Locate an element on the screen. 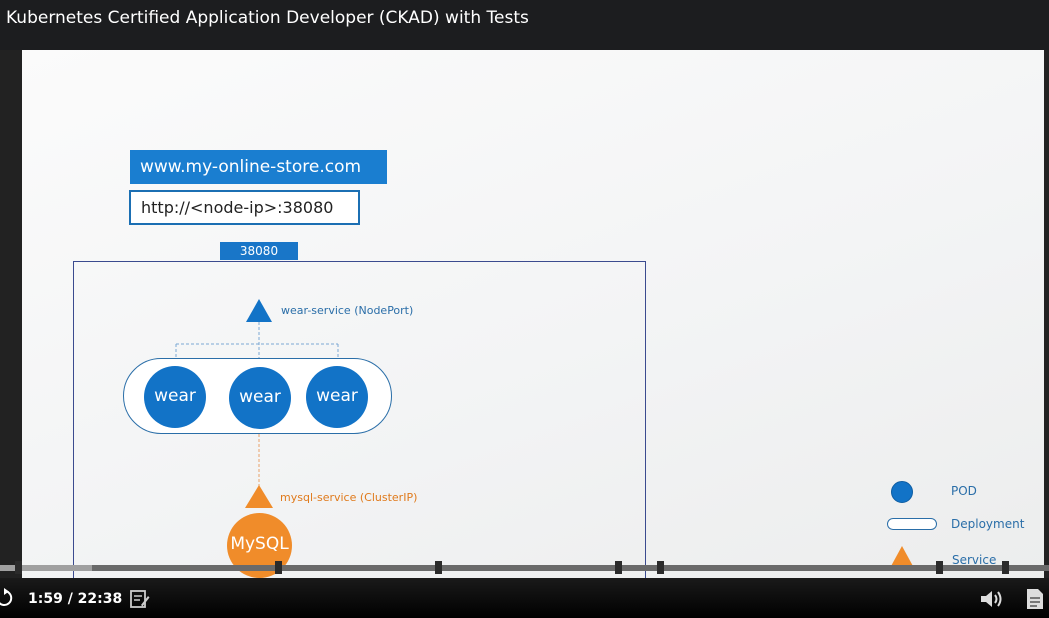 The width and height of the screenshot is (1049, 618). transcript-icon is located at coordinates (1035, 599).